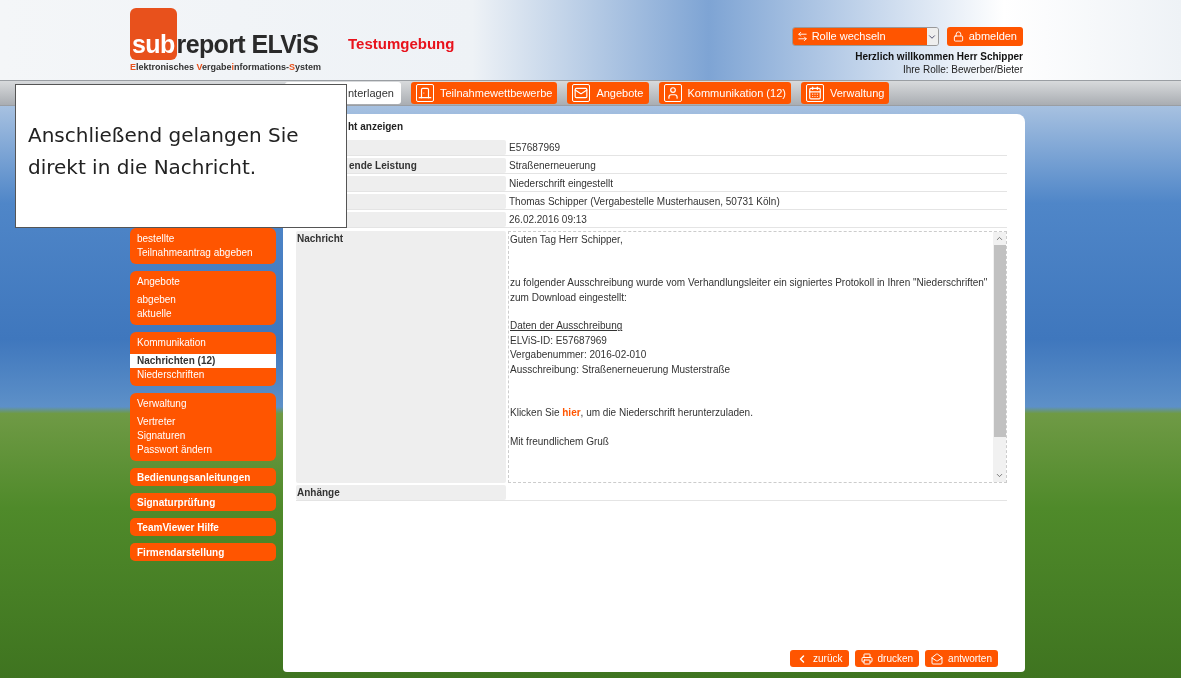 This screenshot has width=1181, height=678. I want to click on sidebar-item: aktuelle, so click(203, 314).